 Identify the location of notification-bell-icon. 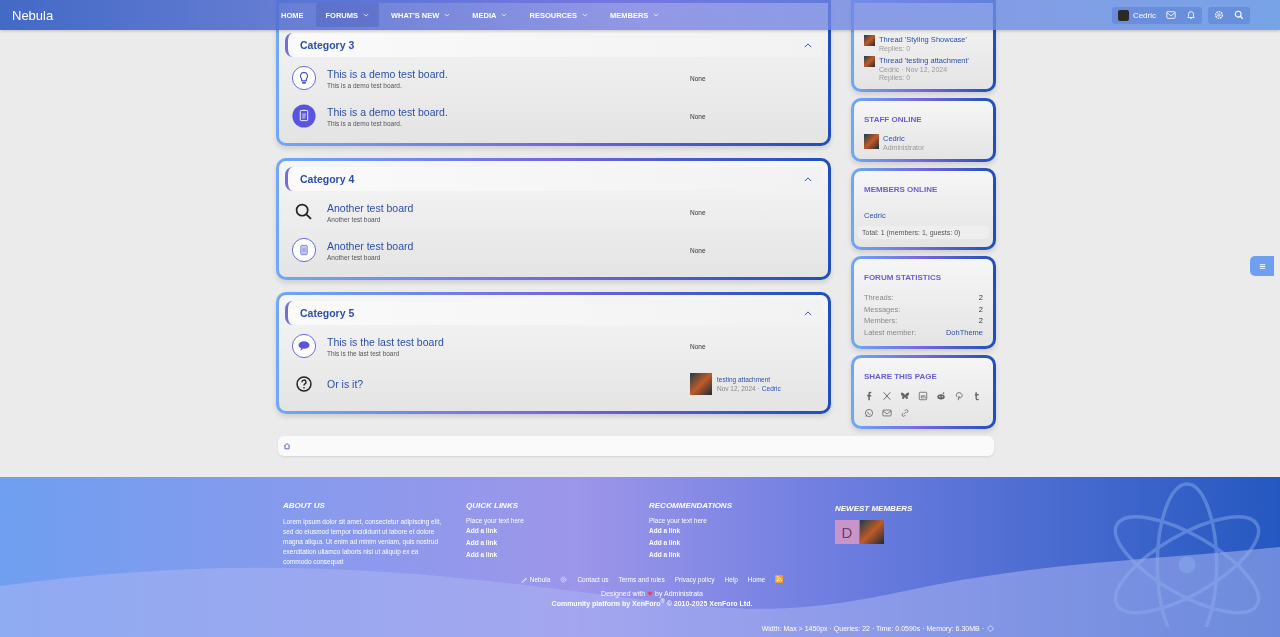
(1191, 15).